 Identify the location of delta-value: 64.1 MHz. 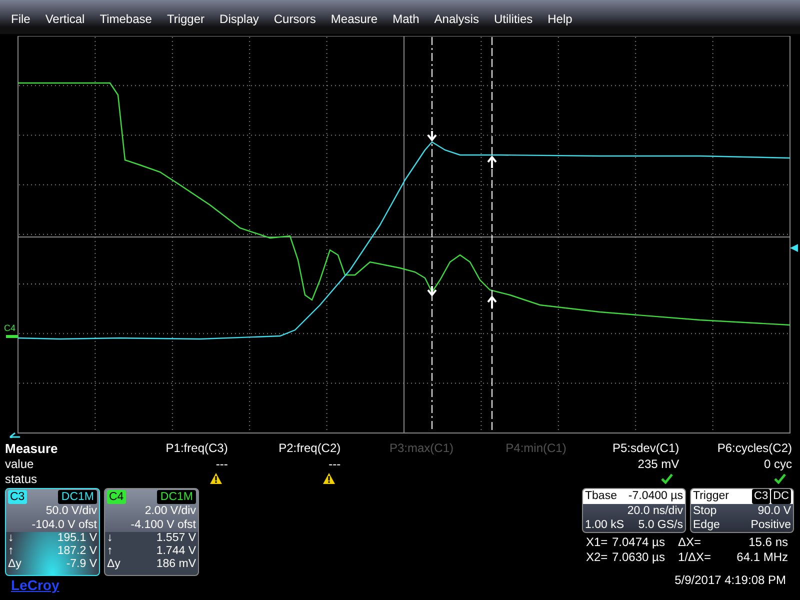
(762, 557).